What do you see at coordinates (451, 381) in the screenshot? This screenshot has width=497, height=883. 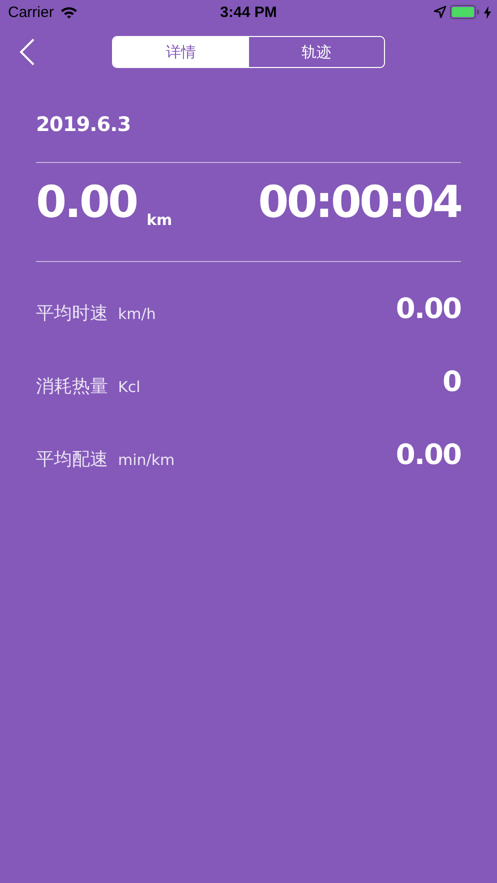 I see `stat-value: 0` at bounding box center [451, 381].